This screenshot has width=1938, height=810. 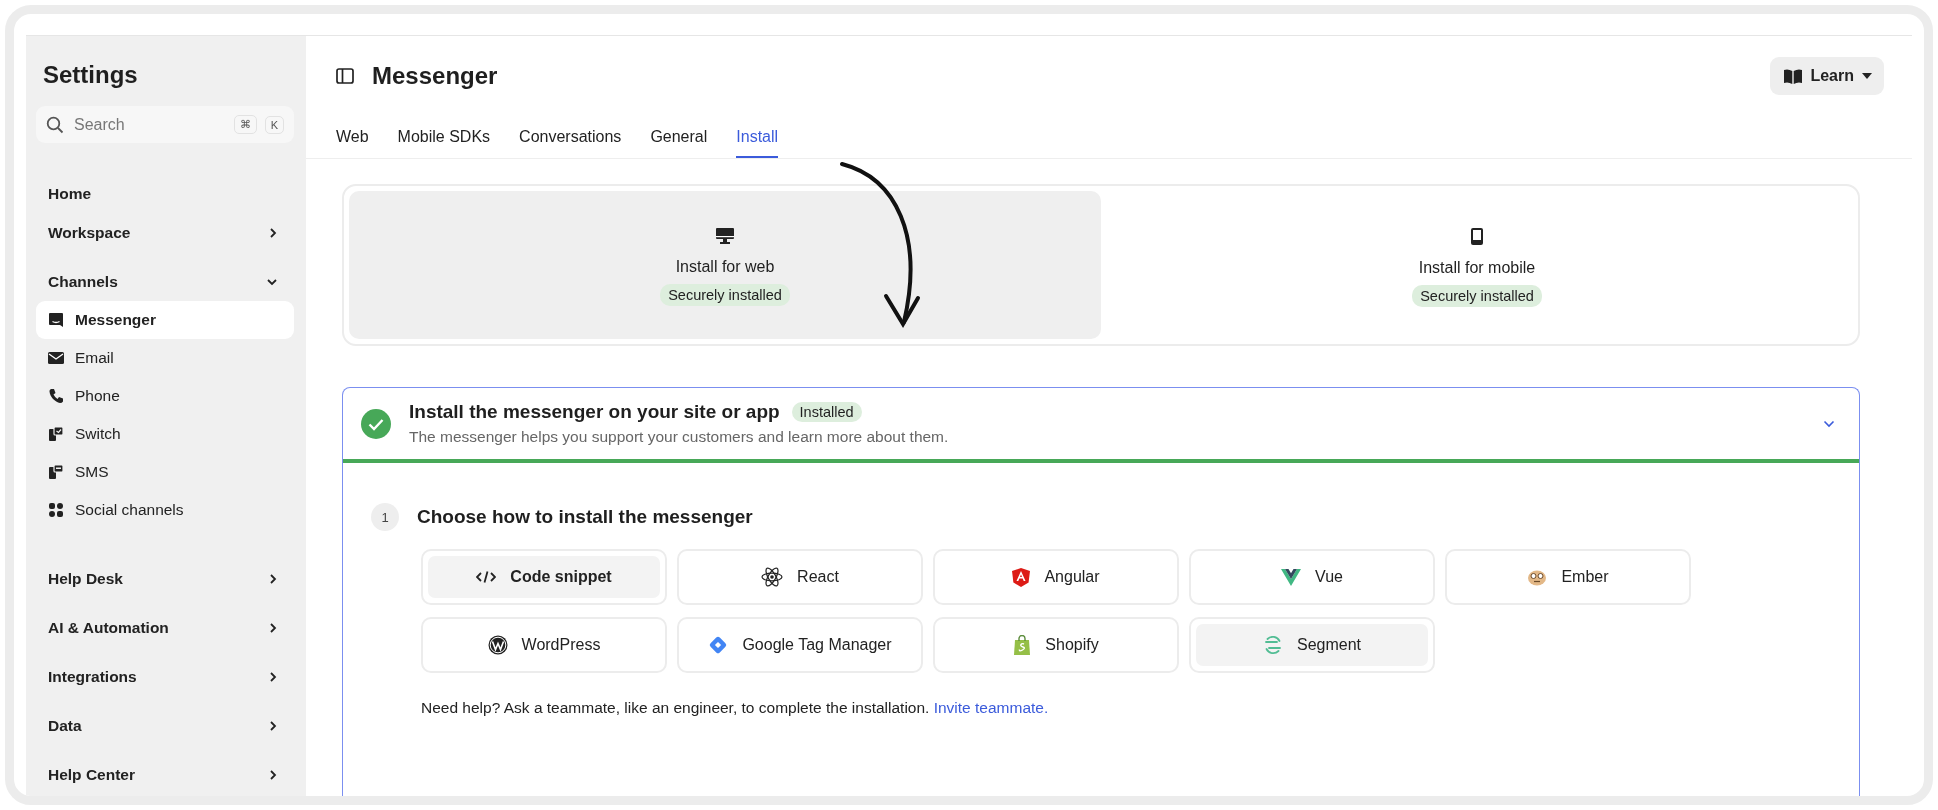 I want to click on sidebar-subitem: SMS, so click(x=165, y=472).